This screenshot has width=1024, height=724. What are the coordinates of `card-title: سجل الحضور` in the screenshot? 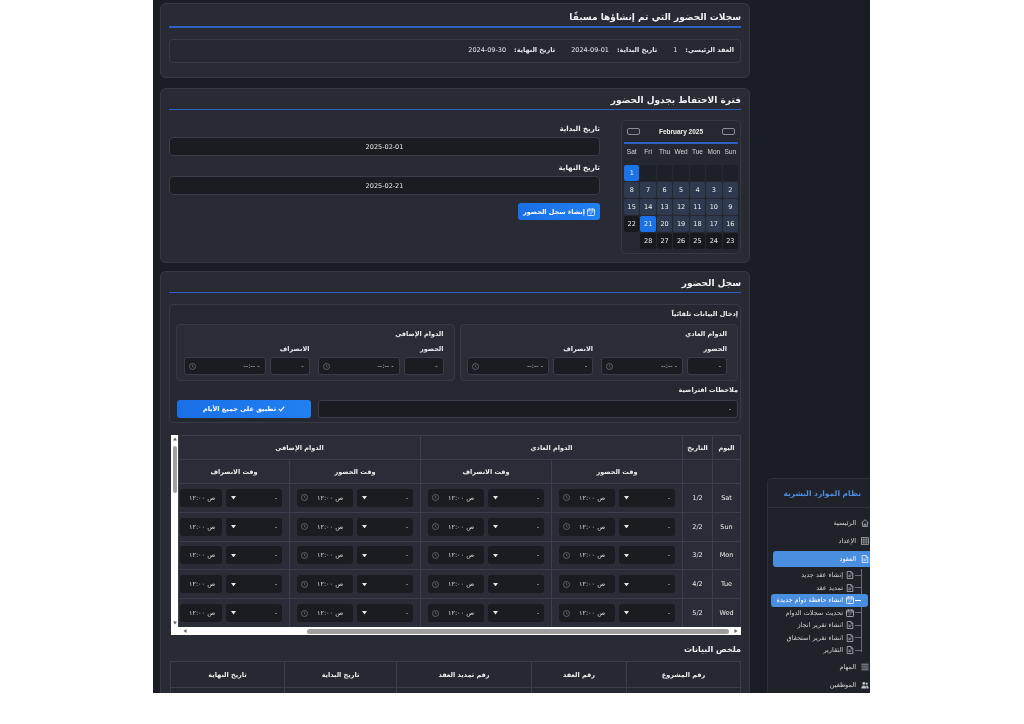 It's located at (711, 283).